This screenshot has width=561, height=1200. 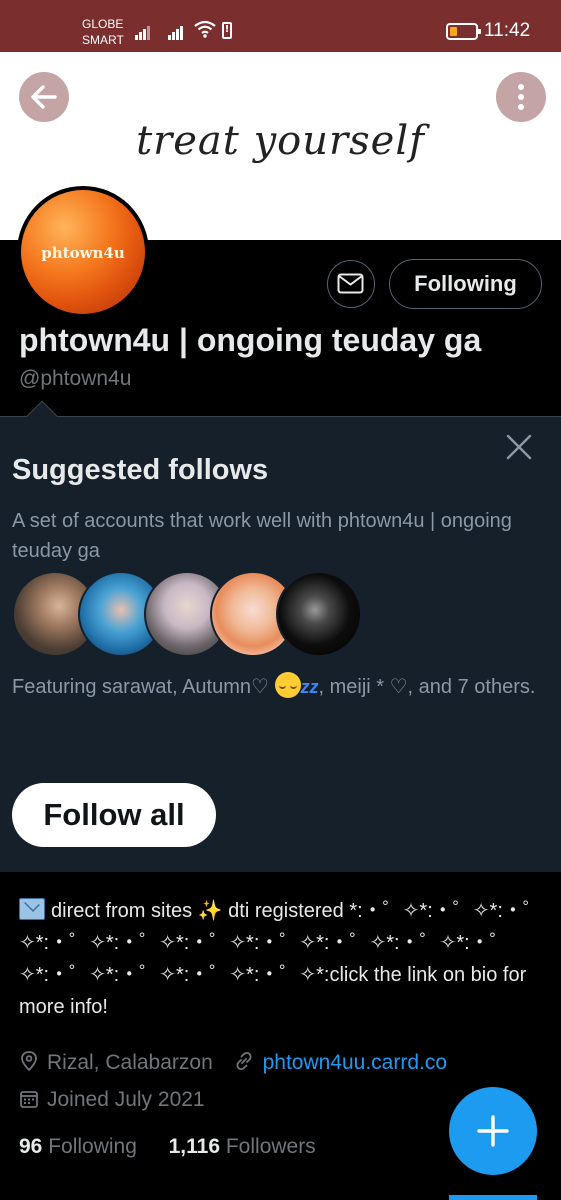 What do you see at coordinates (465, 284) in the screenshot?
I see `following-button: Following` at bounding box center [465, 284].